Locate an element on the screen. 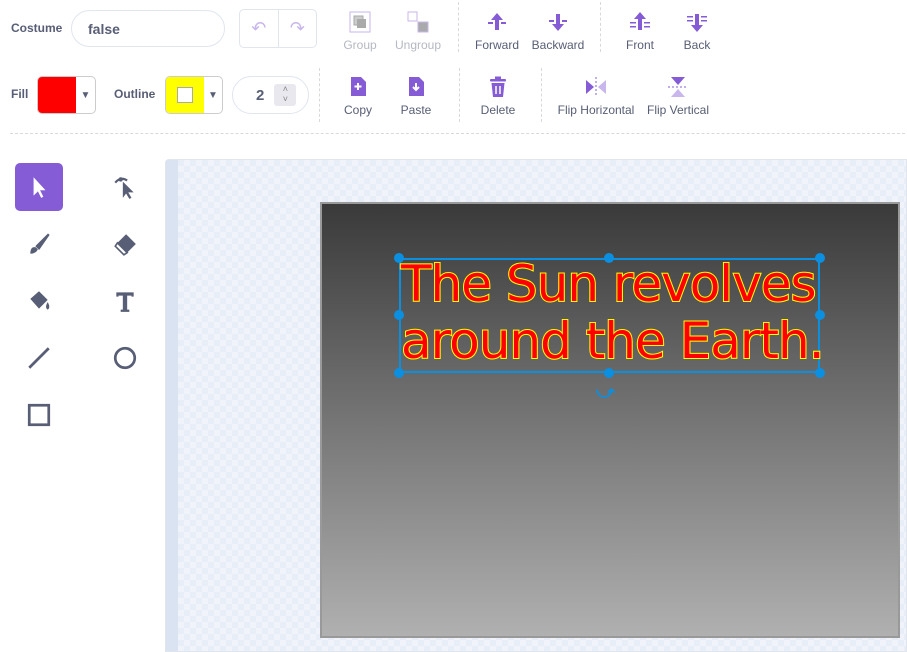 Image resolution: width=907 pixels, height=652 pixels. flip-horizontal-button: Flip Horizontal is located at coordinates (596, 96).